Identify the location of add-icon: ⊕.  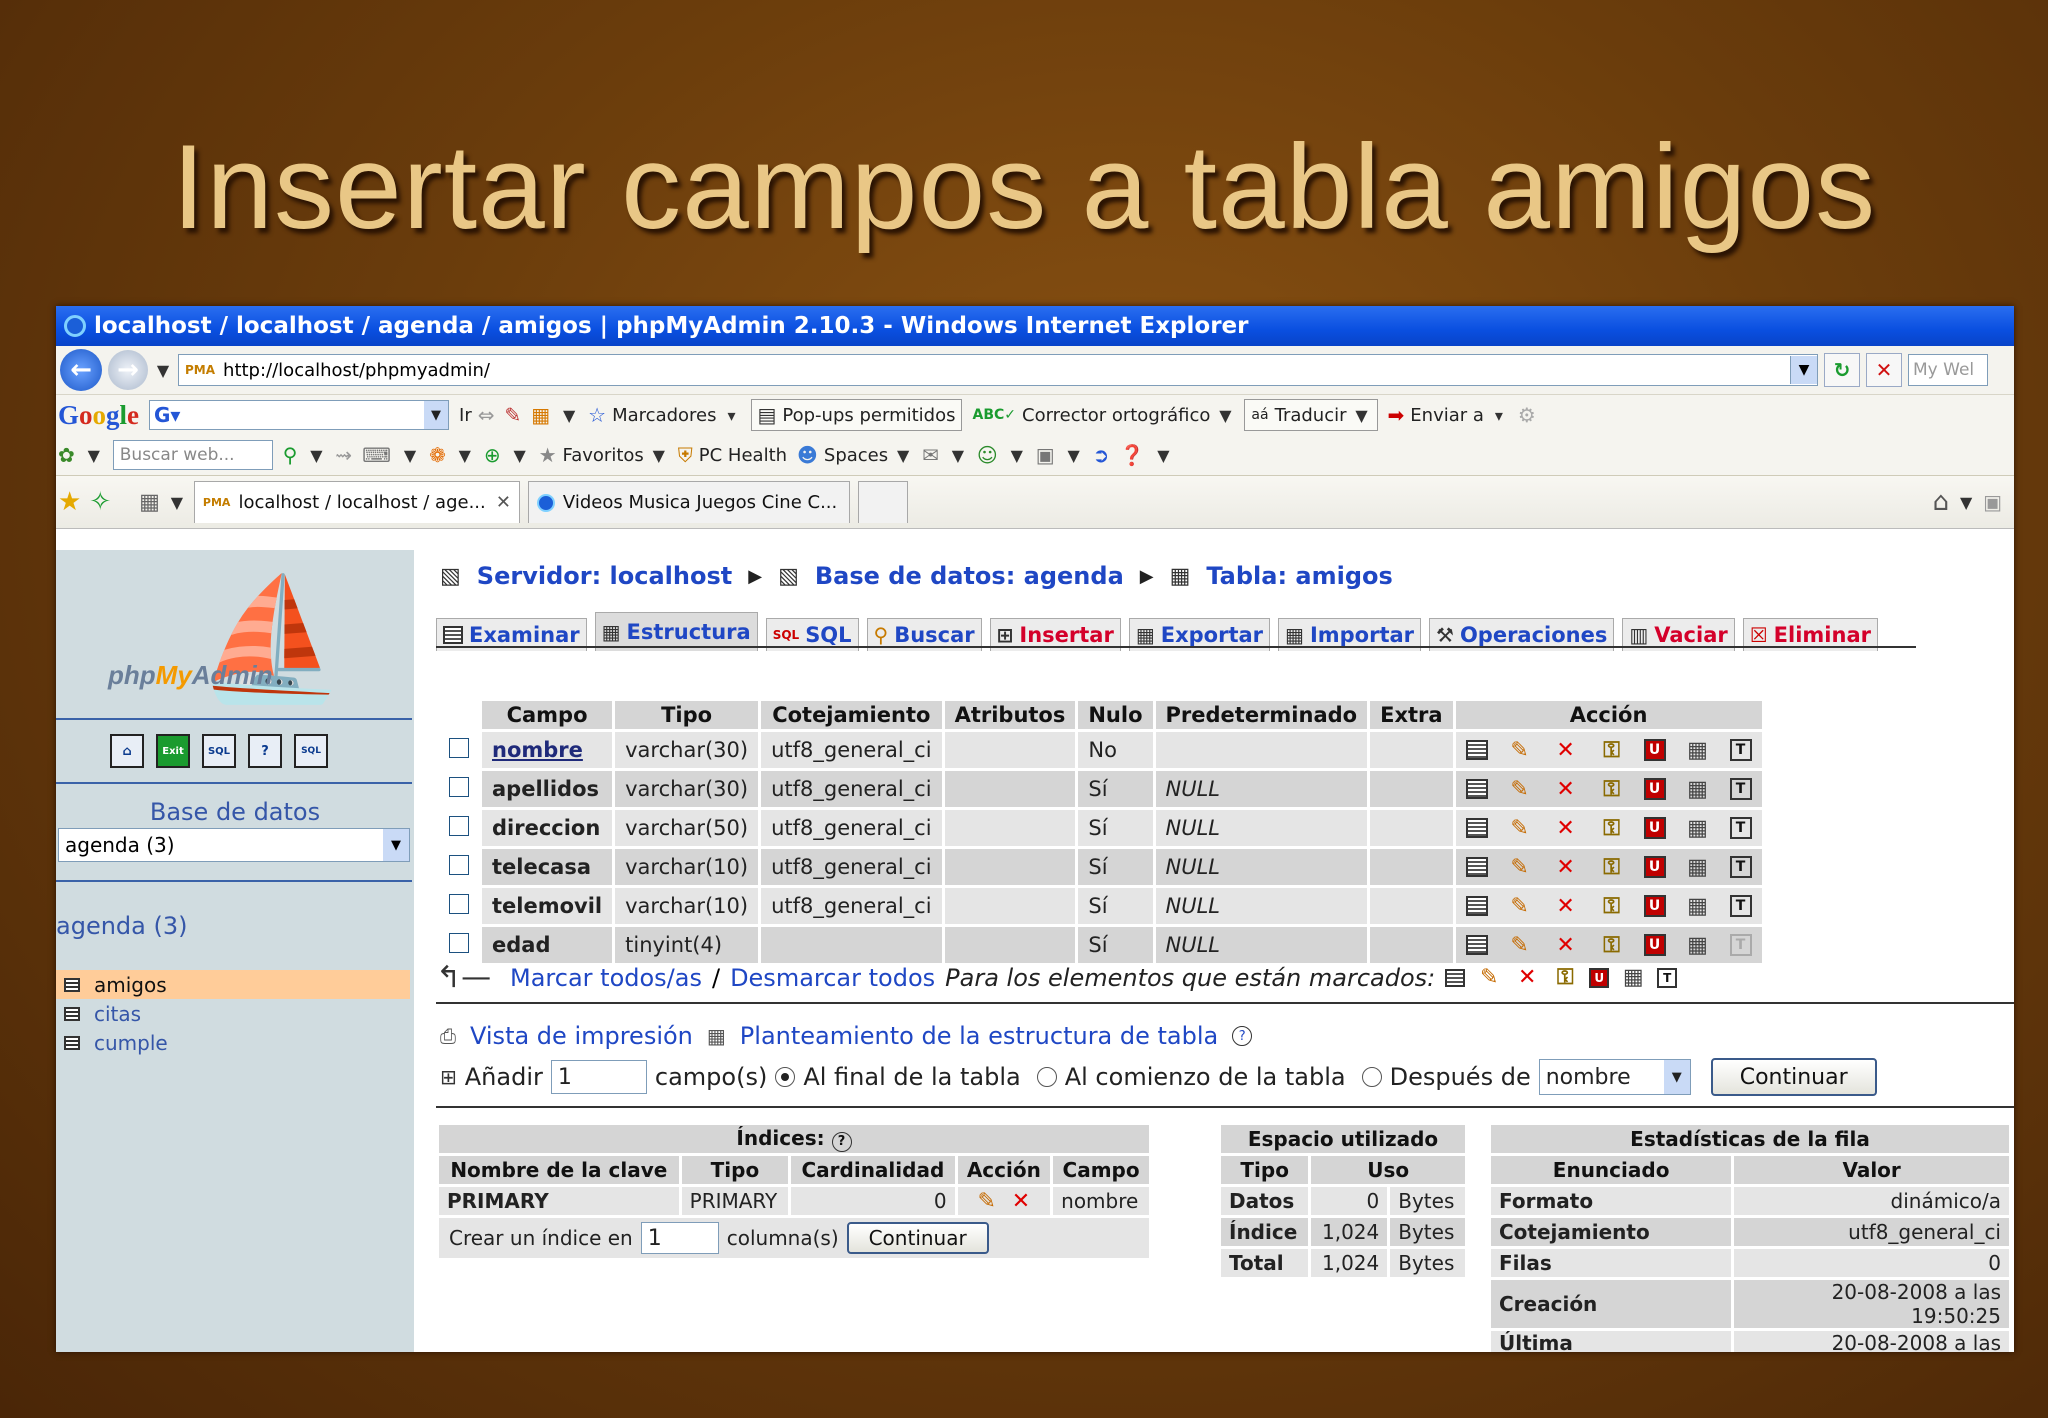
(492, 455).